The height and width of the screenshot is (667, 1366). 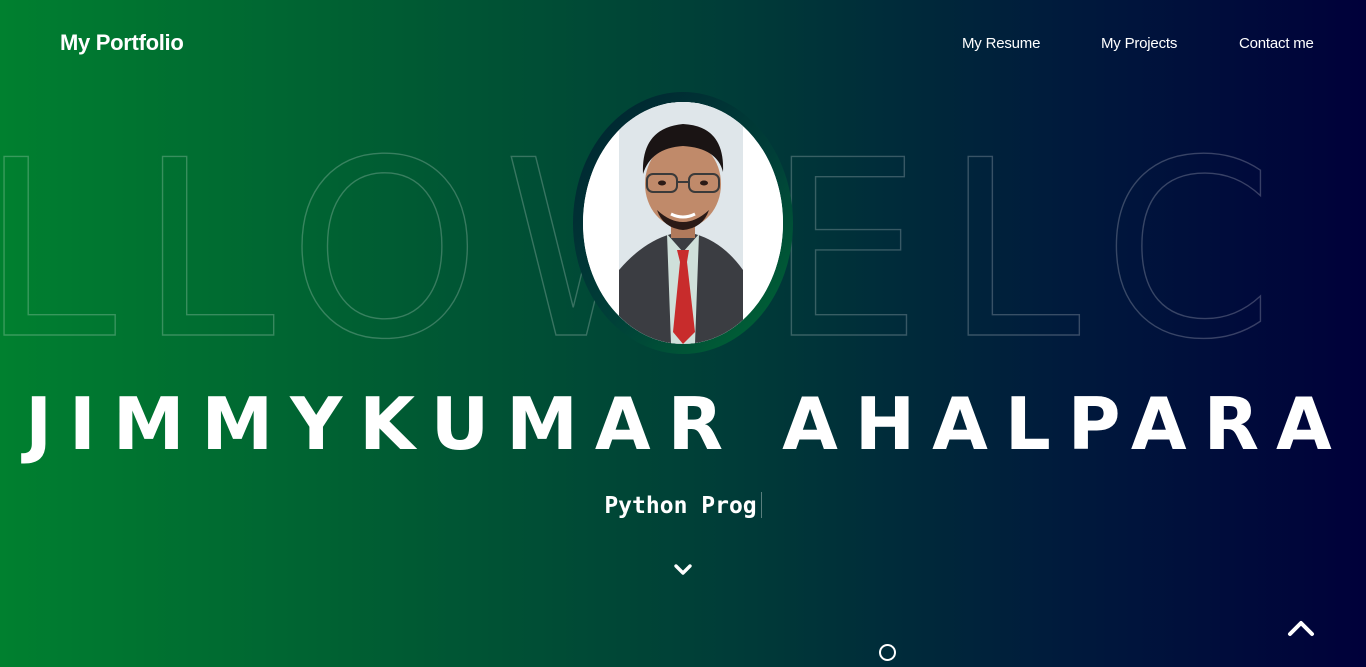 What do you see at coordinates (761, 505) in the screenshot?
I see `typing-cursor` at bounding box center [761, 505].